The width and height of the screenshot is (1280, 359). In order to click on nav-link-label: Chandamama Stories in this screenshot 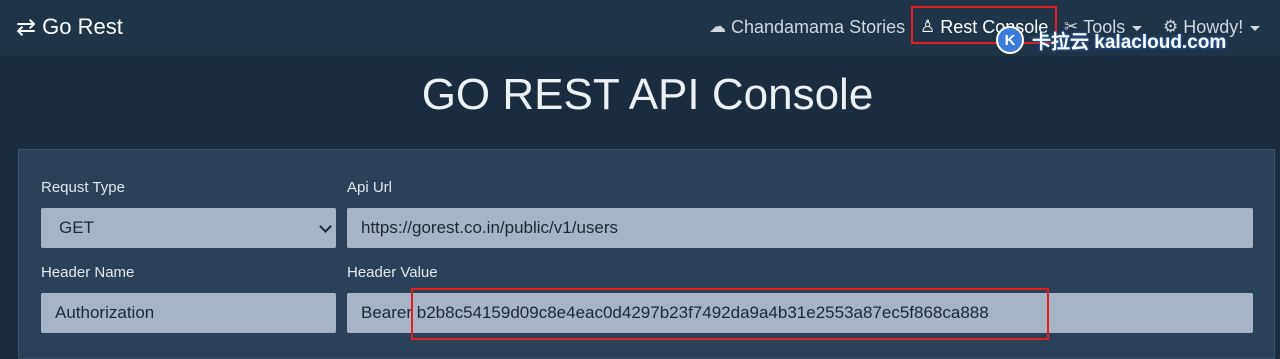, I will do `click(818, 26)`.